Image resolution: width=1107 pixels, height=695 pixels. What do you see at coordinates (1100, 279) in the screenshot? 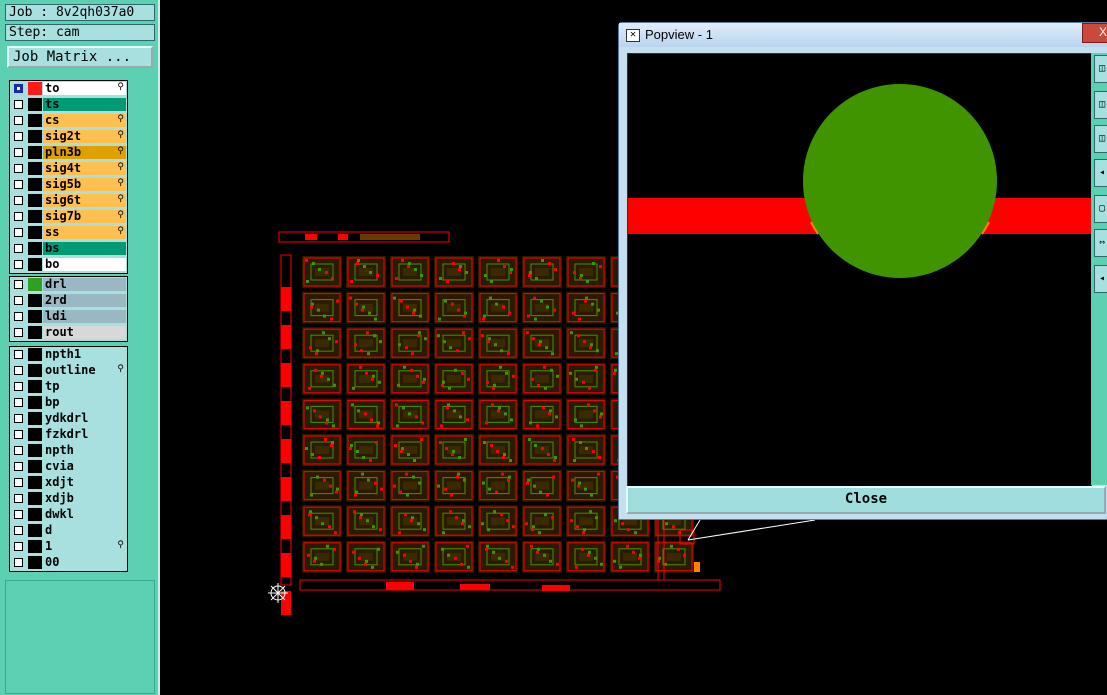
I see `shrink-icon: ◂` at bounding box center [1100, 279].